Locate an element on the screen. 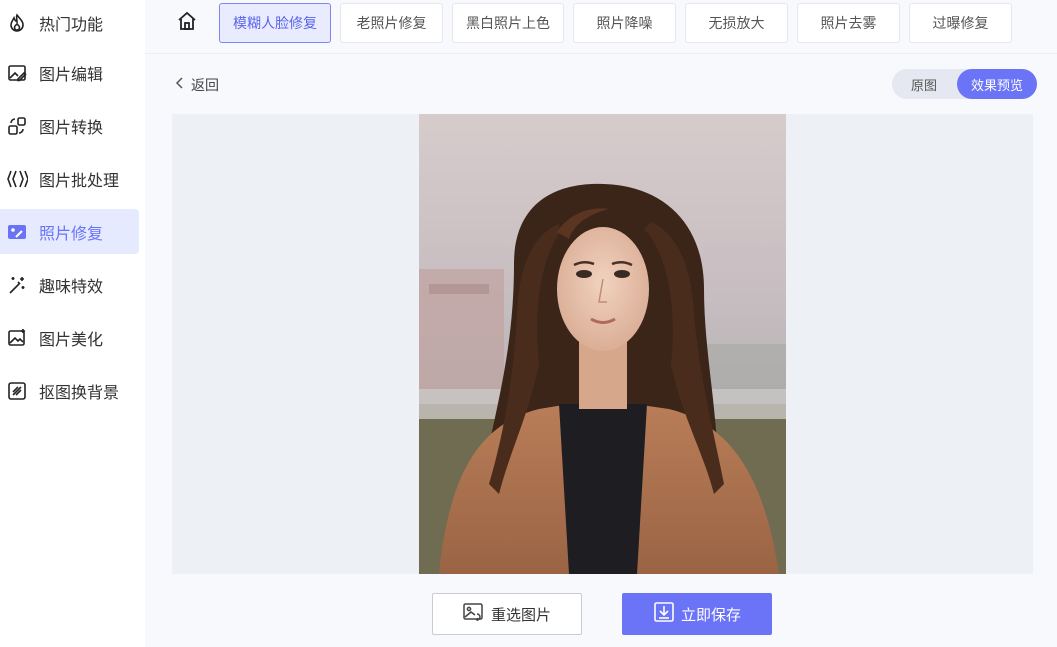 The height and width of the screenshot is (647, 1057). sidebar-item-cutout: 抠图换背景 is located at coordinates (69, 390).